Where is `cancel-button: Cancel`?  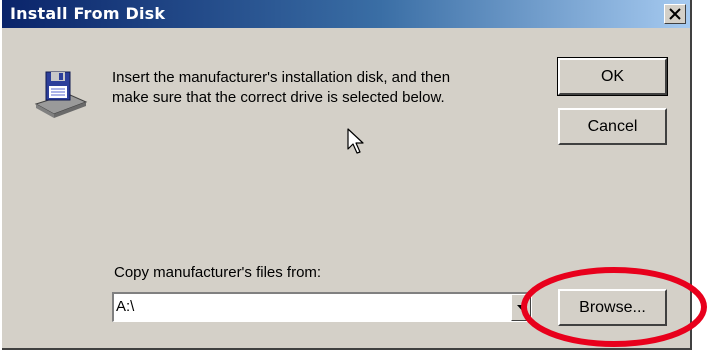 cancel-button: Cancel is located at coordinates (612, 126).